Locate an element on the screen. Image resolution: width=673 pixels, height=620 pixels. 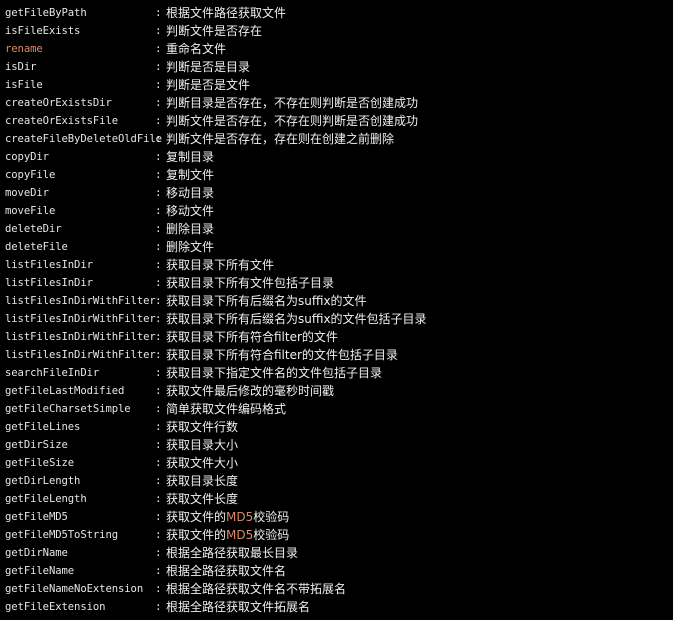
list-item: getDirSize: 获取目录大小 is located at coordinates (336, 445).